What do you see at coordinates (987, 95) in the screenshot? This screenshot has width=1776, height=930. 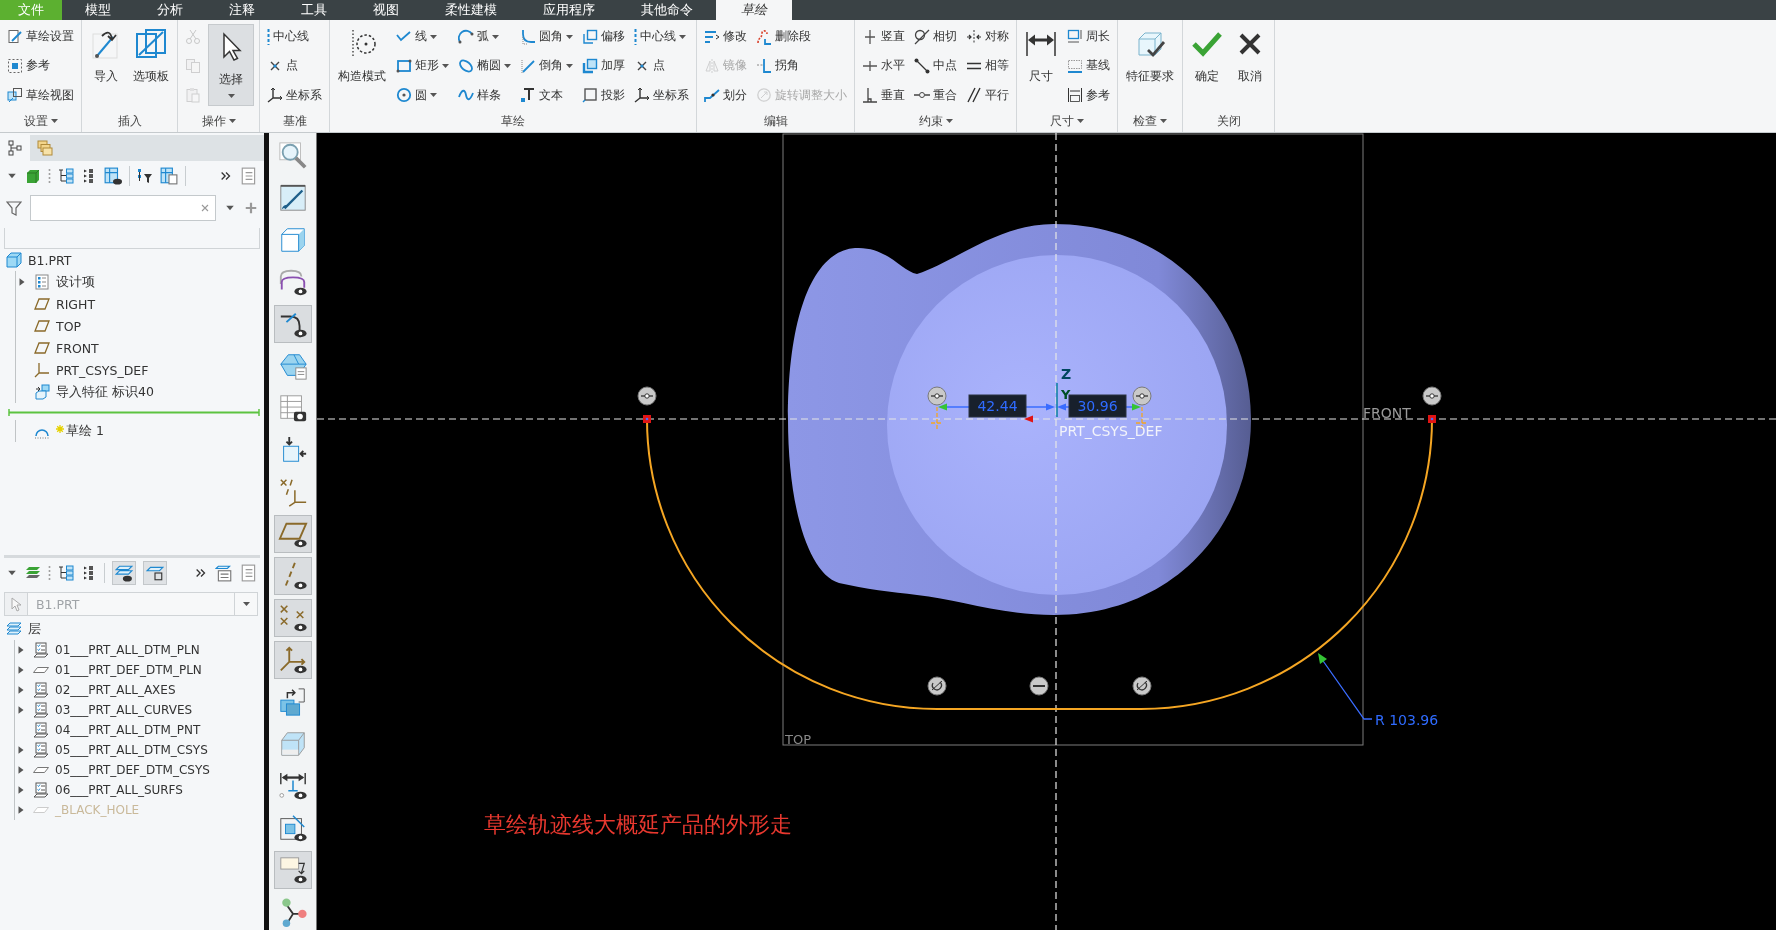 I see `ribbon-button: 平行` at bounding box center [987, 95].